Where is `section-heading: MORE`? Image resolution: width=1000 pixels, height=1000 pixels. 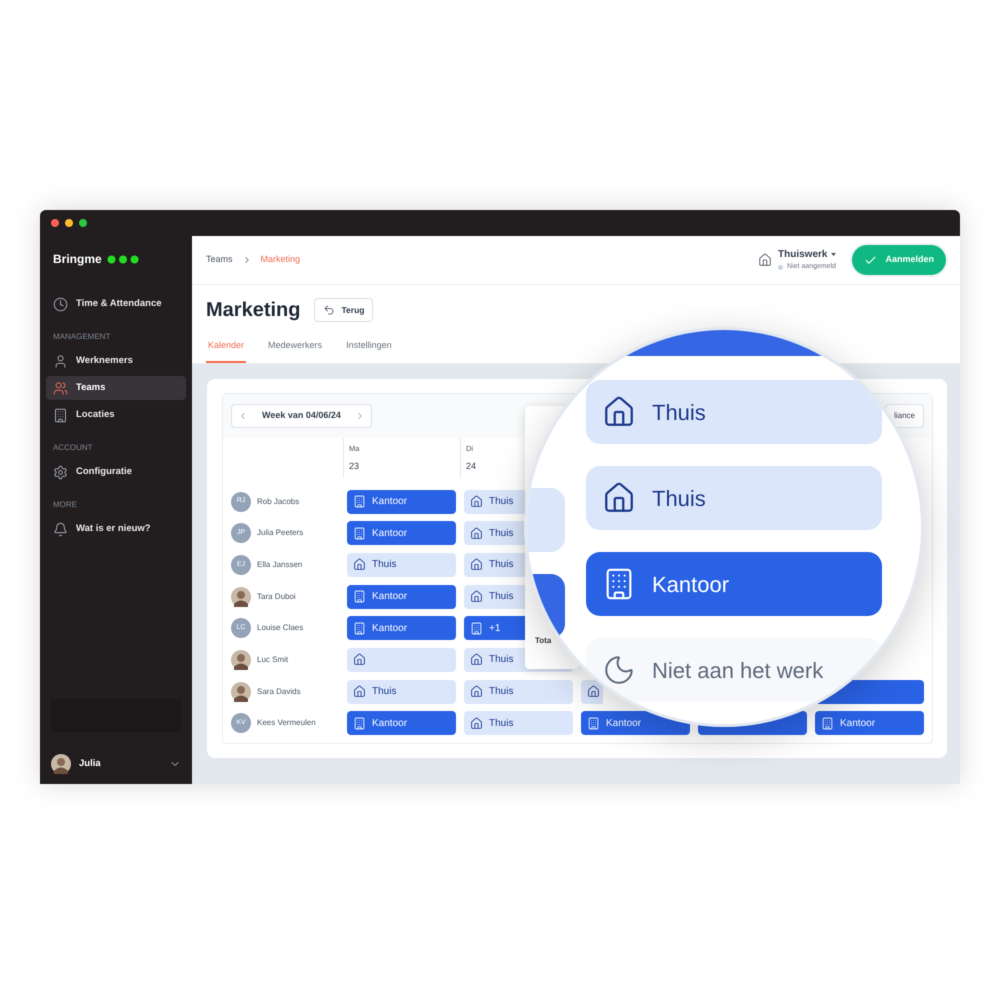
section-heading: MORE is located at coordinates (65, 505).